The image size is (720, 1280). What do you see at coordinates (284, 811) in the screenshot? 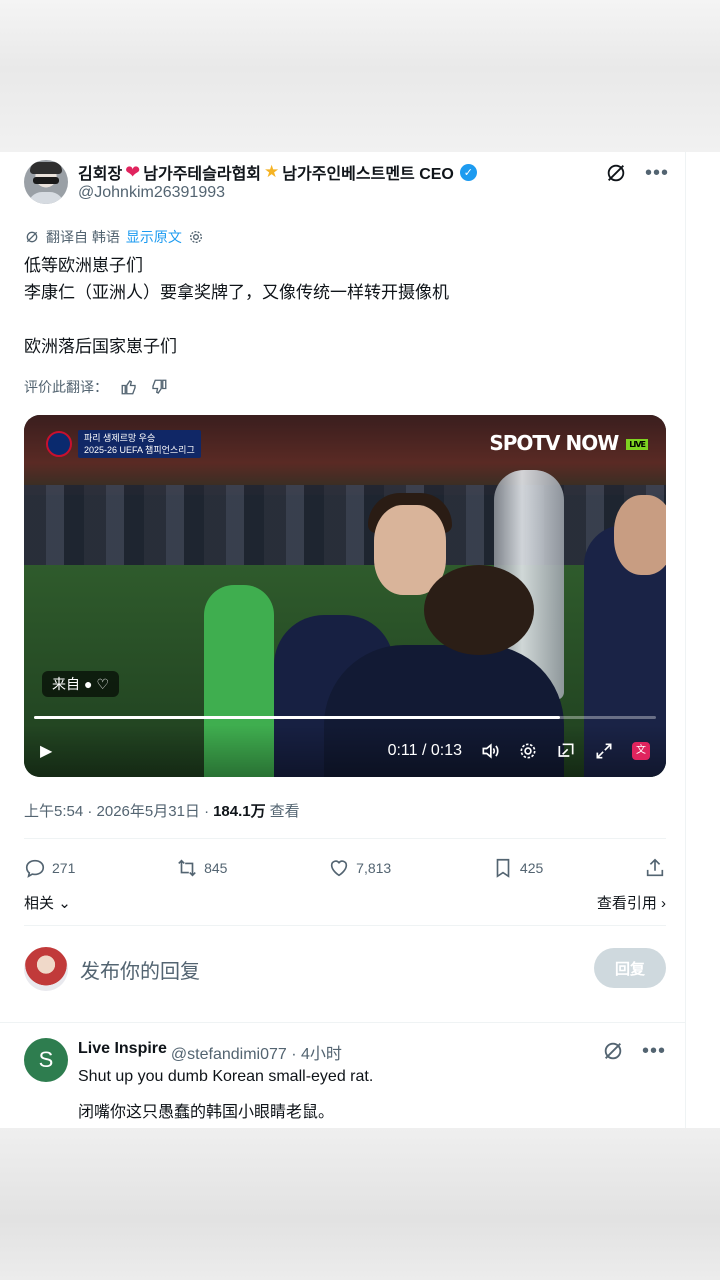
I see `view-label: 查看` at bounding box center [284, 811].